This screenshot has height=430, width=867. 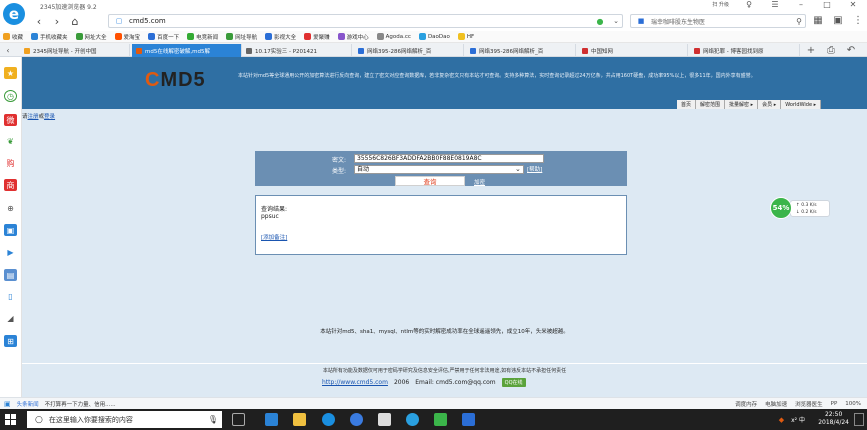 I want to click on status-tool-item: 调度内存, so click(x=746, y=404).